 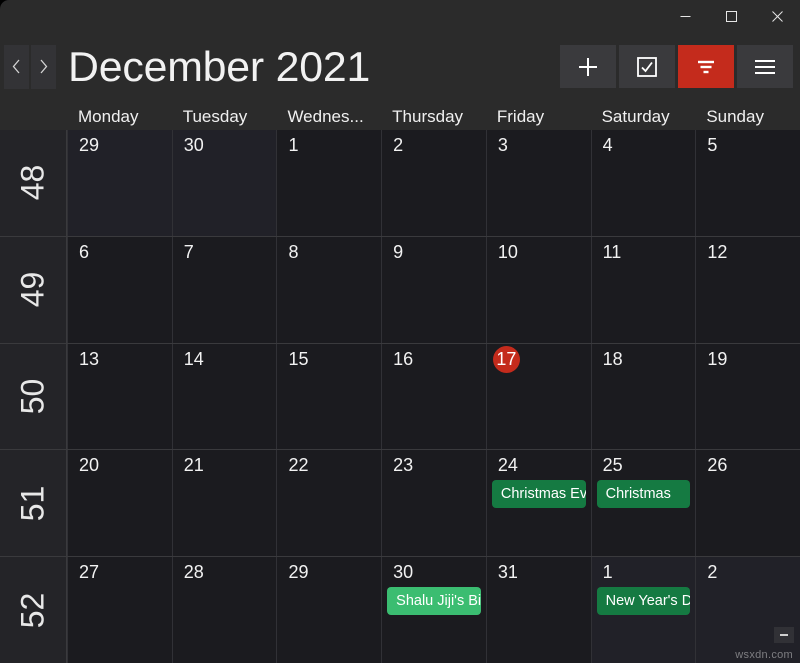 What do you see at coordinates (643, 601) in the screenshot?
I see `event-chip: New Year's D` at bounding box center [643, 601].